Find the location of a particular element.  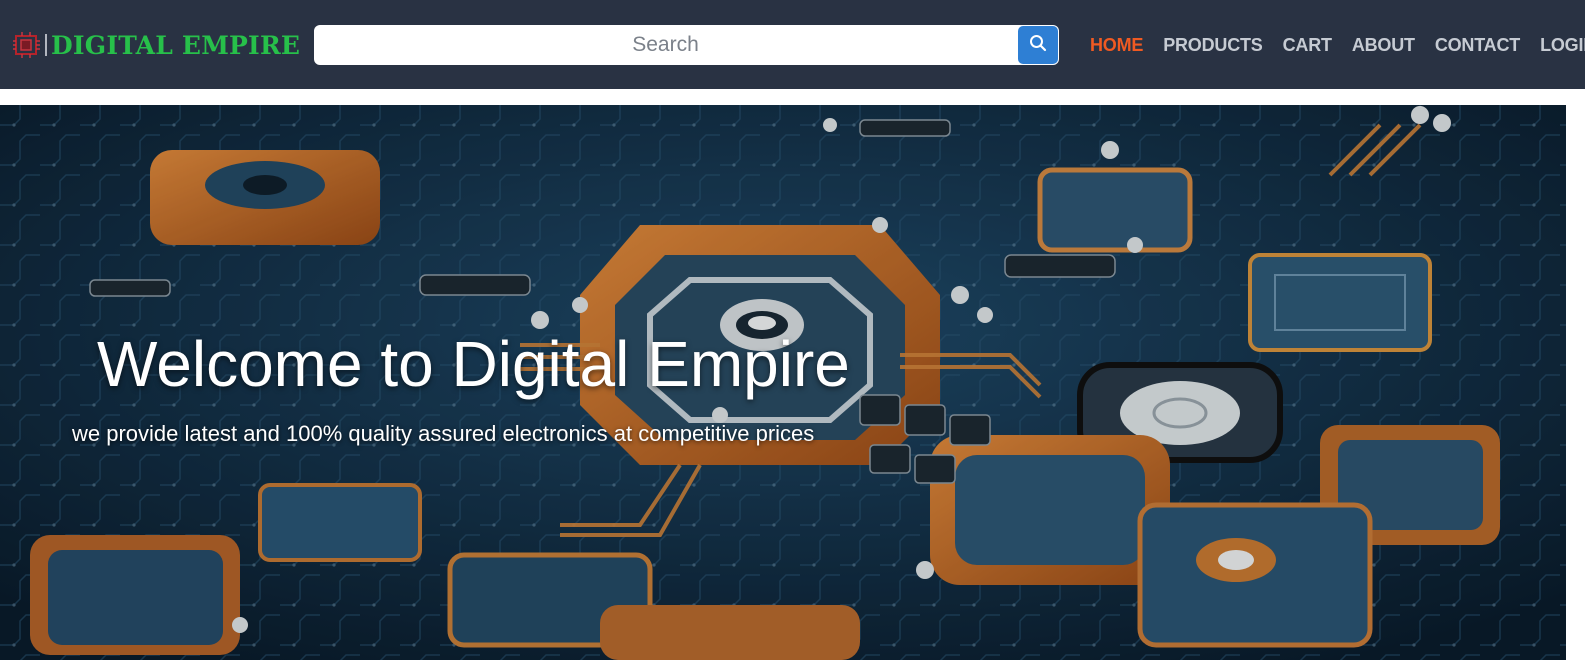

search-button is located at coordinates (1038, 45).